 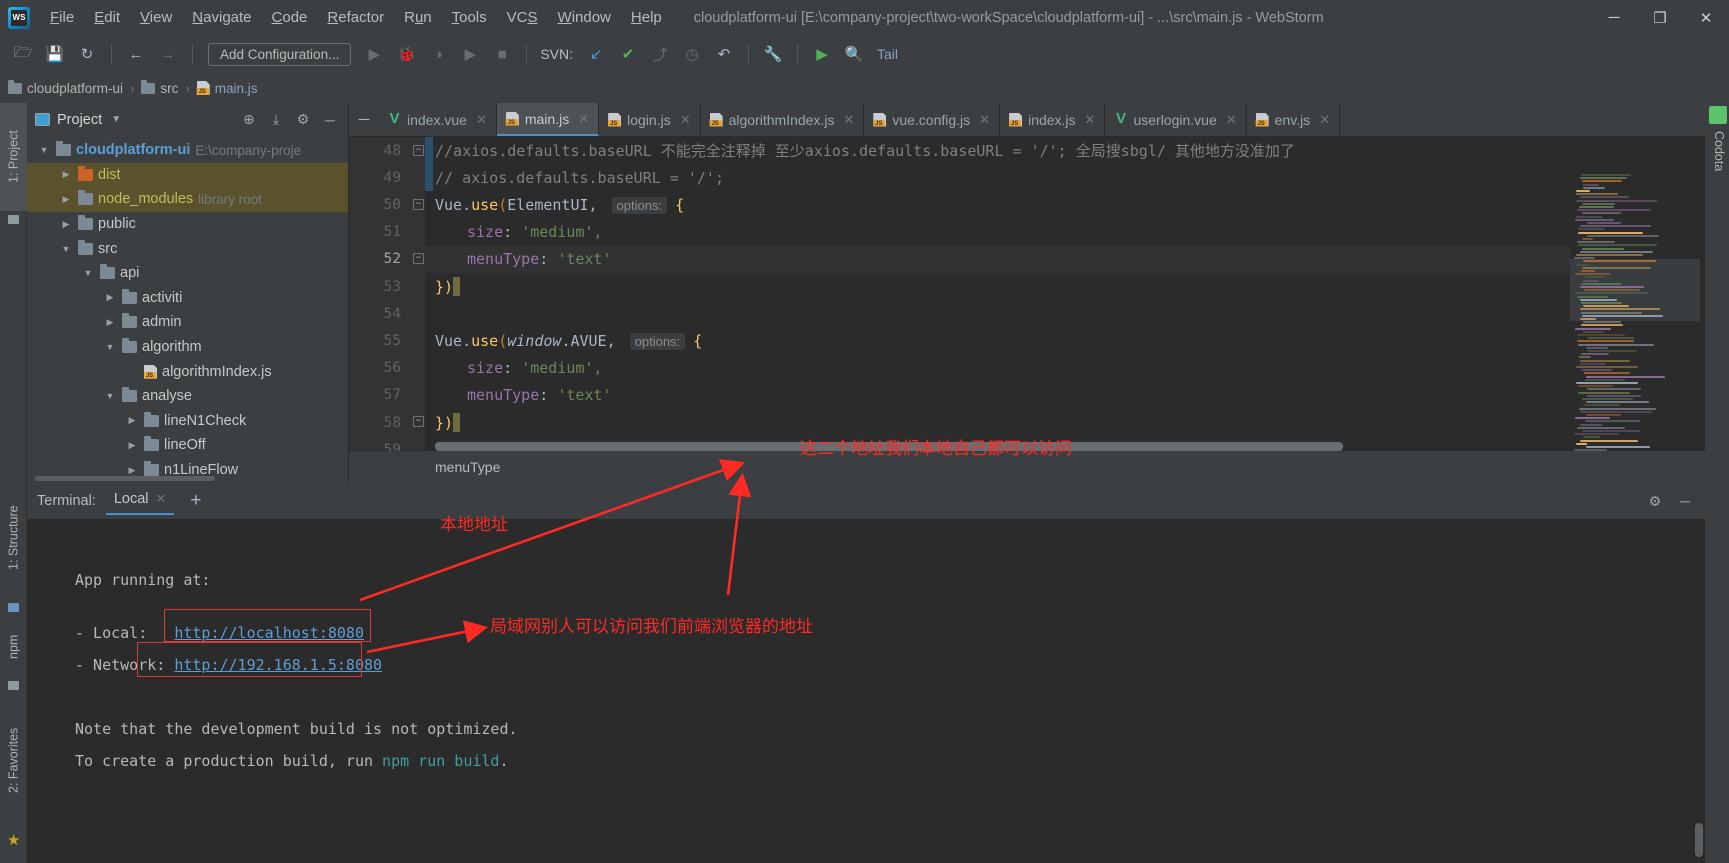 I want to click on tree-node-api: api, so click(x=187, y=273).